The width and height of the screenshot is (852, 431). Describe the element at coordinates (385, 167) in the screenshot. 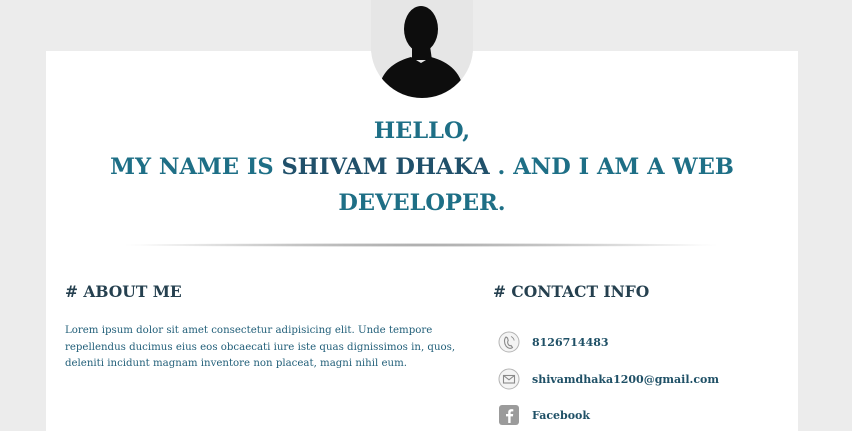

I see `hero-name: SHIVAM DHAKA` at that location.